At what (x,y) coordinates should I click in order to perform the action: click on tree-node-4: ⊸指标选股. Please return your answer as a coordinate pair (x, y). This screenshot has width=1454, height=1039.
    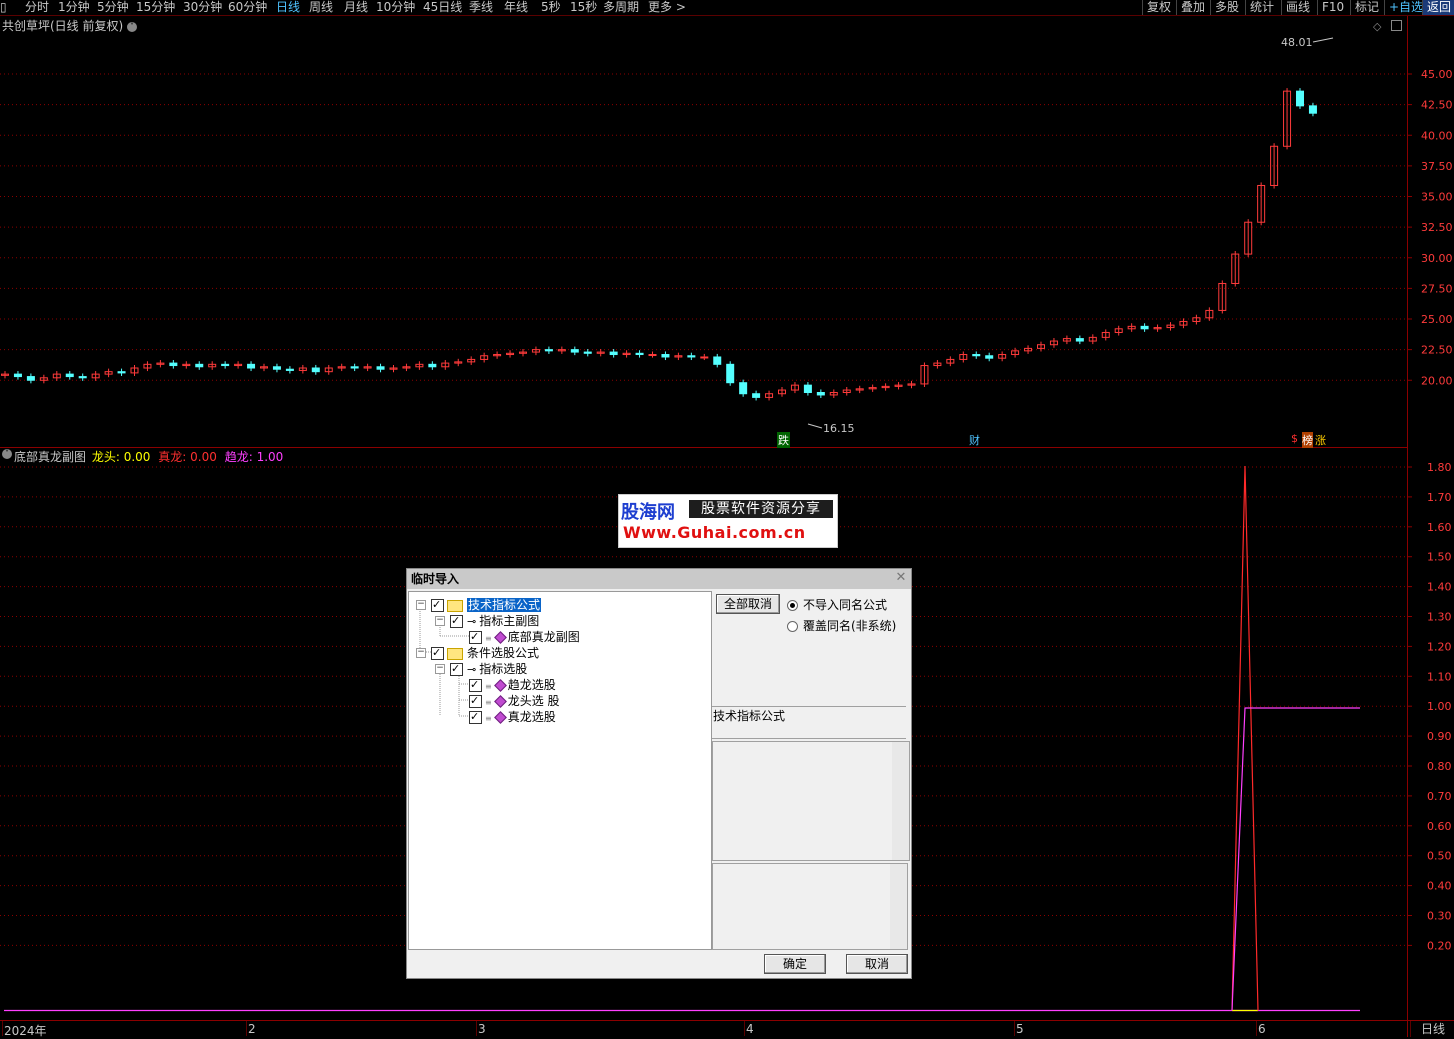
    Looking at the image, I should click on (488, 669).